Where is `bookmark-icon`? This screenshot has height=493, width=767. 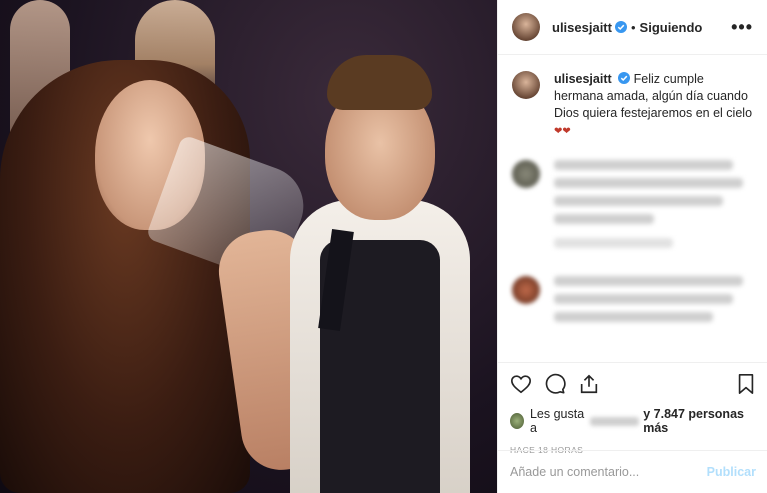
bookmark-icon is located at coordinates (746, 384).